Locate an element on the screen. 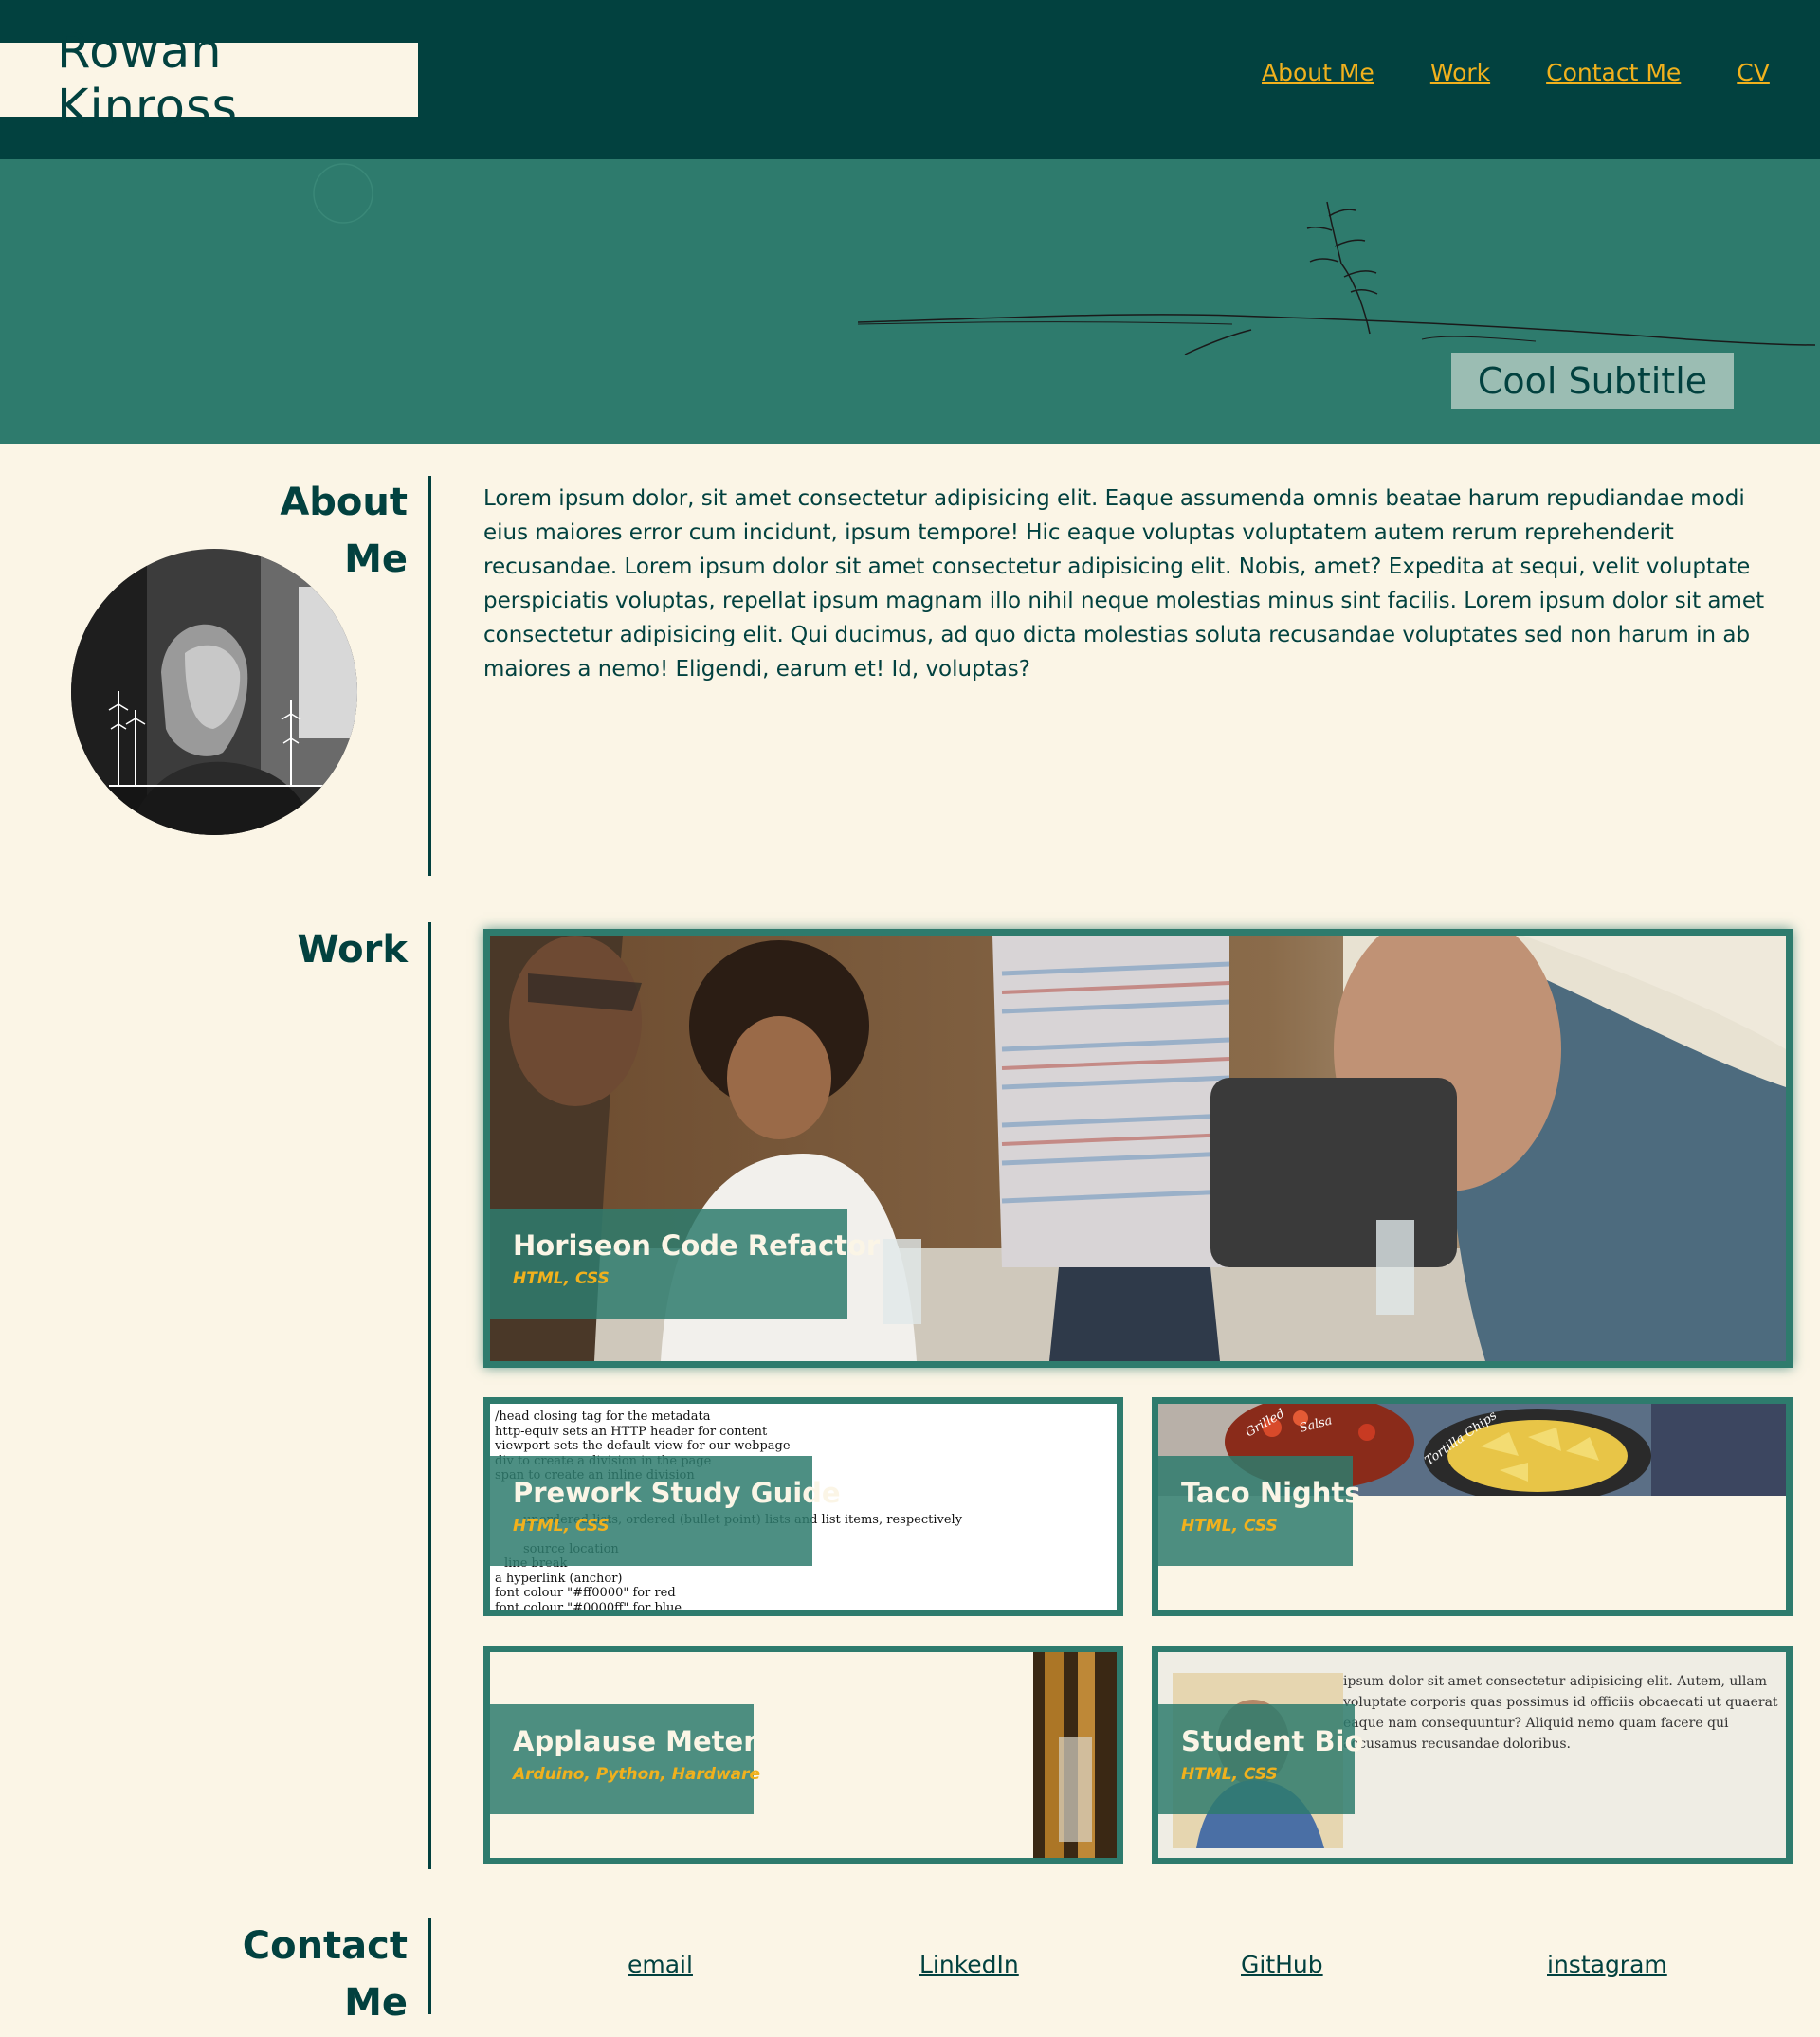 The image size is (1820, 2037). guide-line: font colour "#ff0000" for red is located at coordinates (585, 1593).